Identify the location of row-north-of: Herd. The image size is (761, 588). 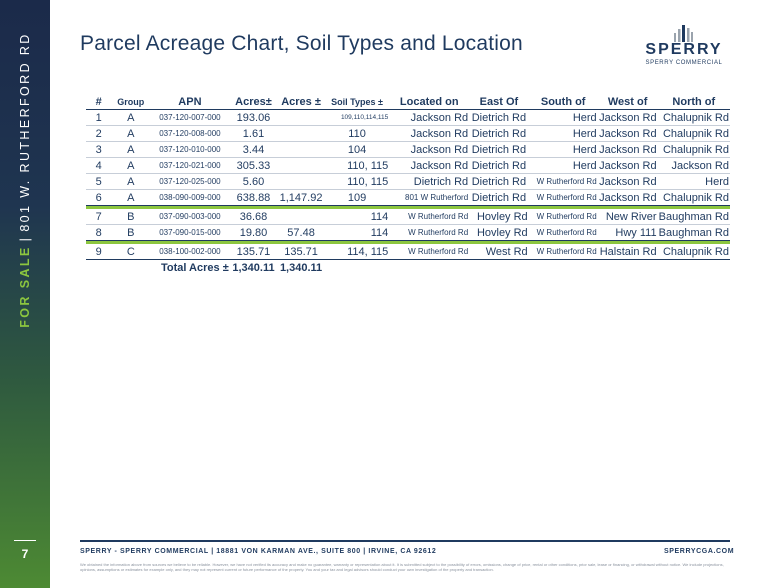
(693, 181).